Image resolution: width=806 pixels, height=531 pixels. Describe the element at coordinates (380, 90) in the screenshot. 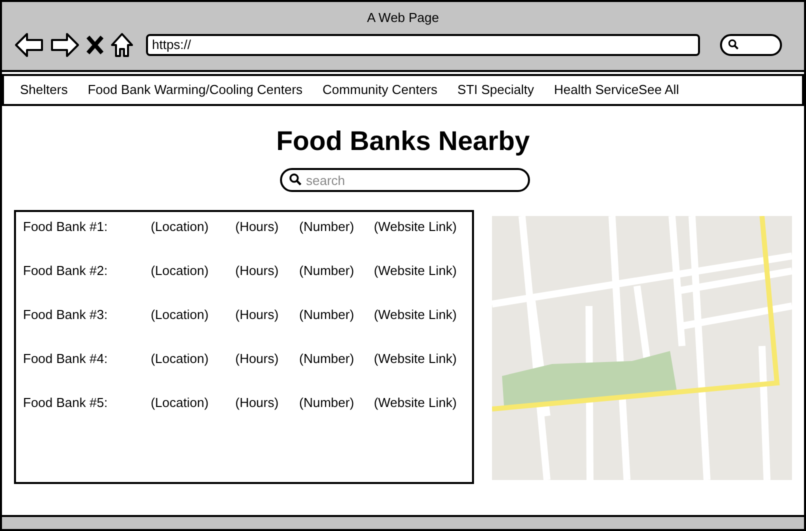

I see `nav-link: Community Centers` at that location.